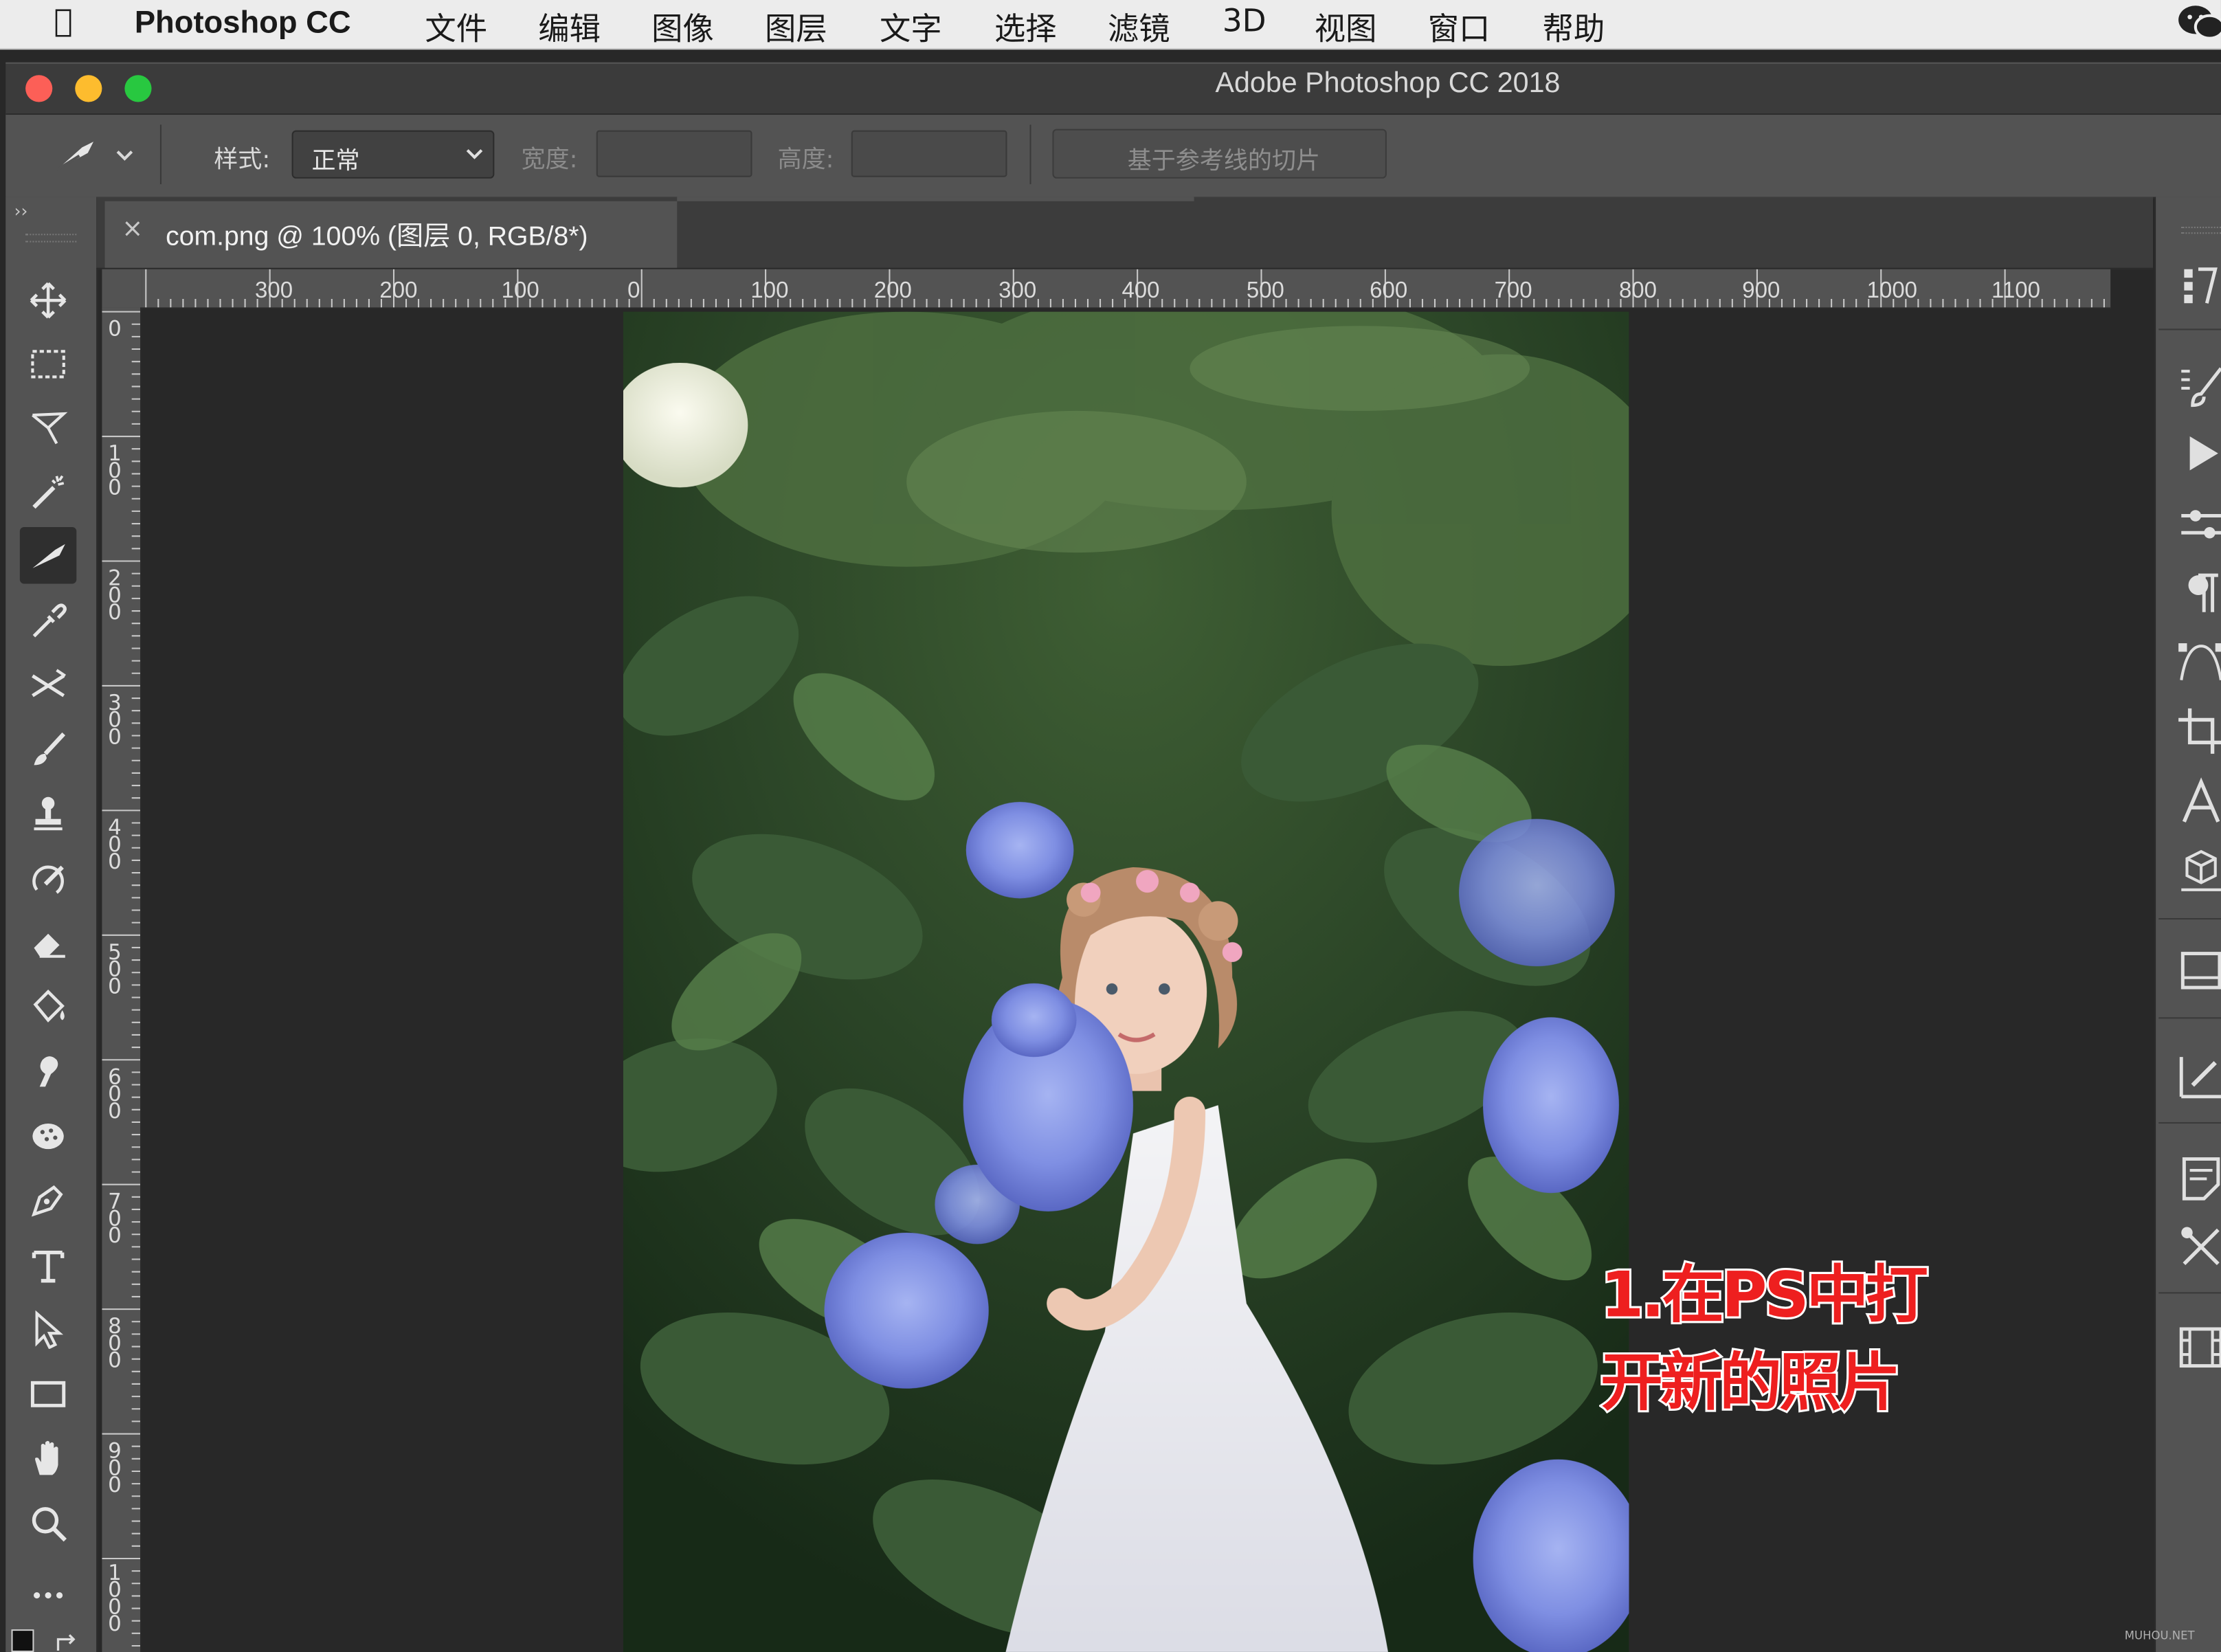 This screenshot has height=1652, width=2221. Describe the element at coordinates (243, 22) in the screenshot. I see `app-menu: Photoshop CC` at that location.